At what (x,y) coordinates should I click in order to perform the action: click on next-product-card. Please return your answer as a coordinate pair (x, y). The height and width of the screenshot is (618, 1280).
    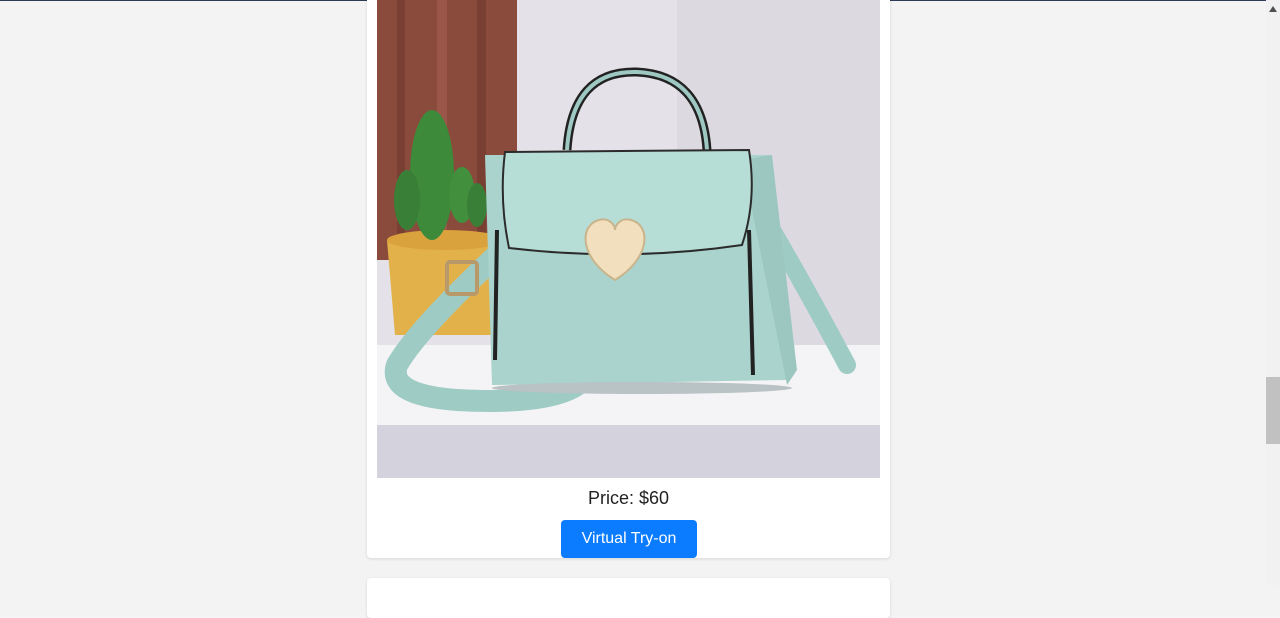
    Looking at the image, I should click on (628, 598).